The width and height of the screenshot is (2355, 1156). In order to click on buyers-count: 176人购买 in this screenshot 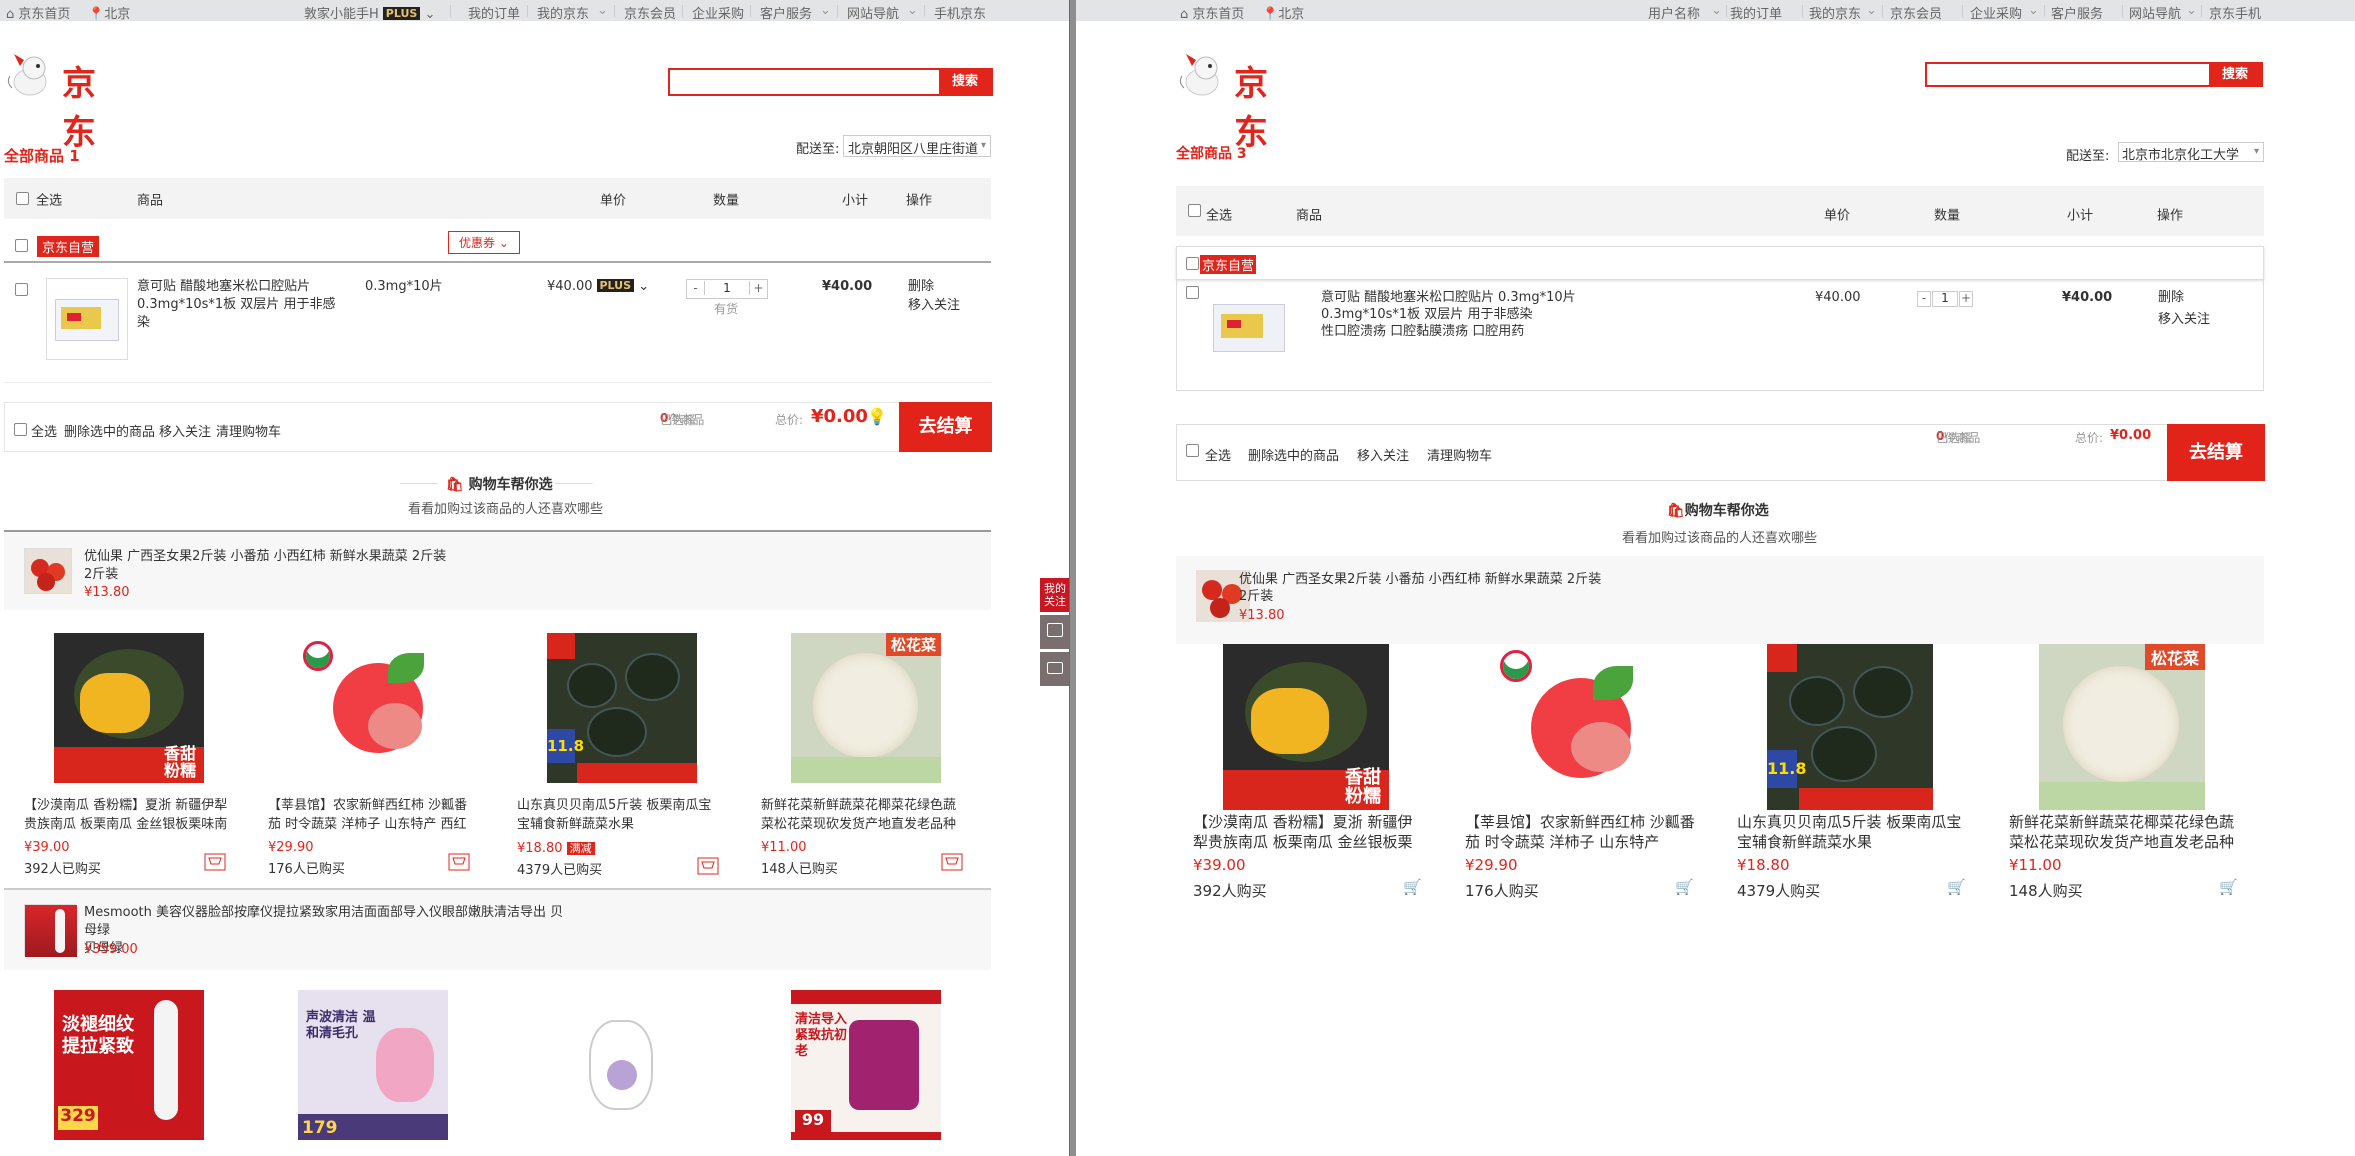, I will do `click(1502, 891)`.